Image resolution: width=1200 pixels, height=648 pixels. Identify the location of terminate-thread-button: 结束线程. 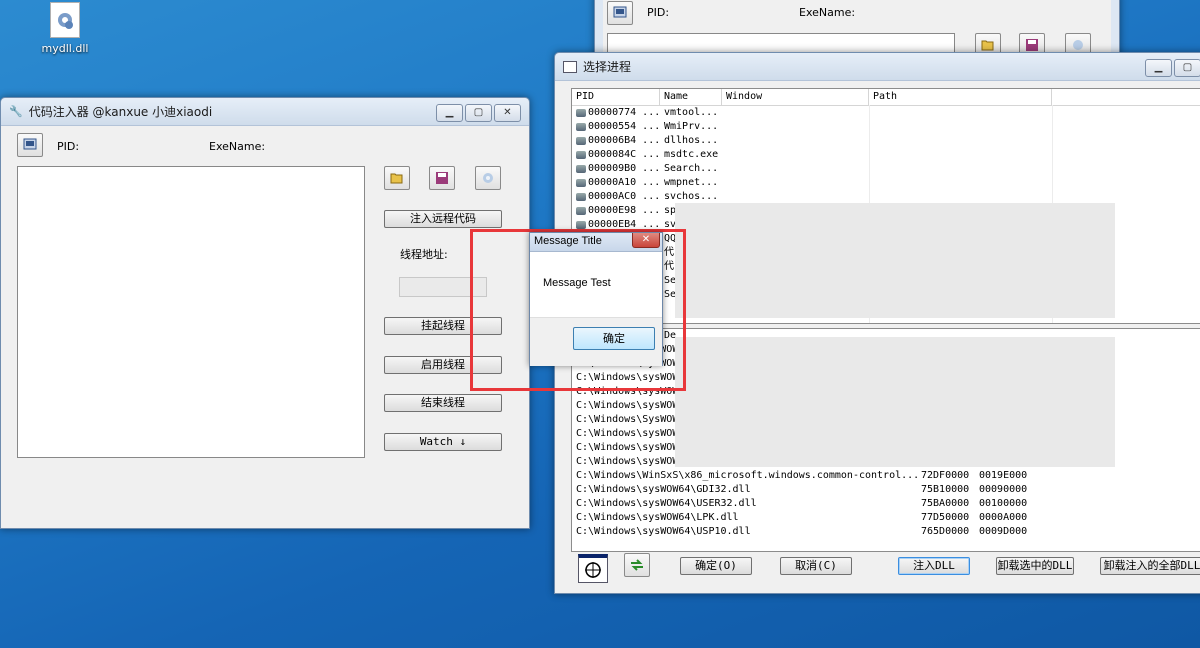
(443, 403).